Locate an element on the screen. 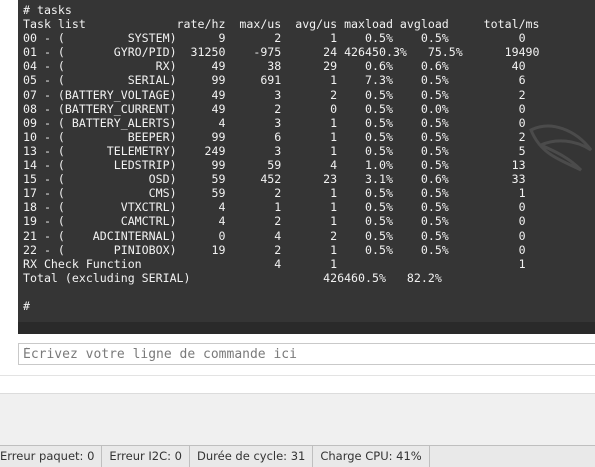 Image resolution: width=595 pixels, height=467 pixels. command-line-input is located at coordinates (306, 354).